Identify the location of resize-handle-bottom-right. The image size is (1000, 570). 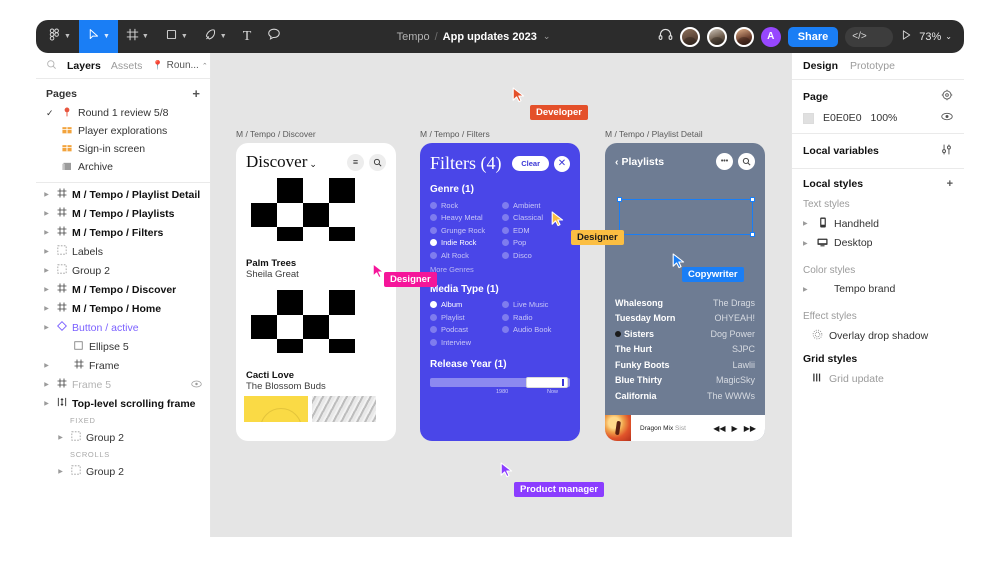
(752, 234).